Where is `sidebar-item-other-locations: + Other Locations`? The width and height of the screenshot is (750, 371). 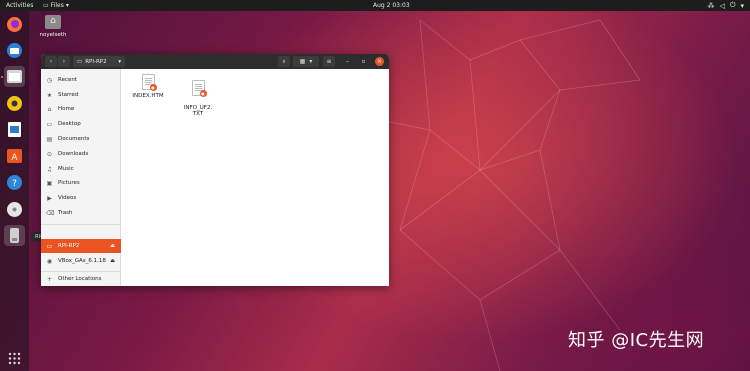 sidebar-item-other-locations: + Other Locations is located at coordinates (81, 279).